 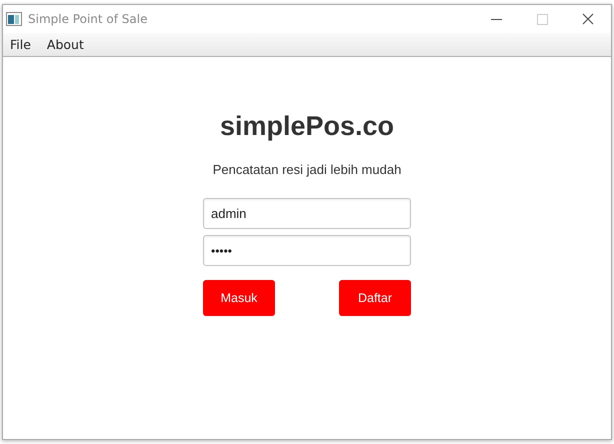 What do you see at coordinates (307, 126) in the screenshot?
I see `brand-title: simplePos.co` at bounding box center [307, 126].